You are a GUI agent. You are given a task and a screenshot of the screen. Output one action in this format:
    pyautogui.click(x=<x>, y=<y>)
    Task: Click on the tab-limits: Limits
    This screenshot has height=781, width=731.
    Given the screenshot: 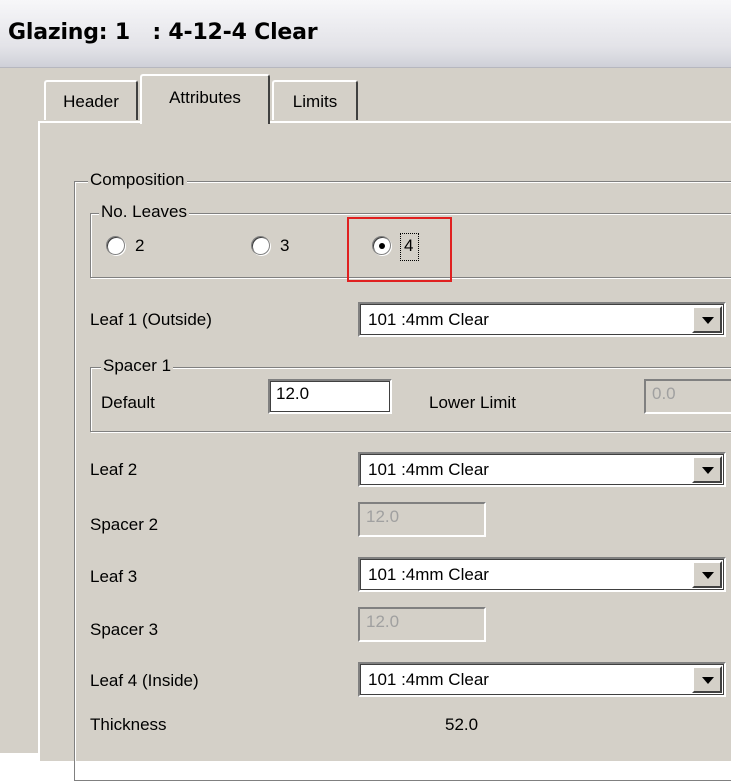 What is the action you would take?
    pyautogui.click(x=315, y=100)
    